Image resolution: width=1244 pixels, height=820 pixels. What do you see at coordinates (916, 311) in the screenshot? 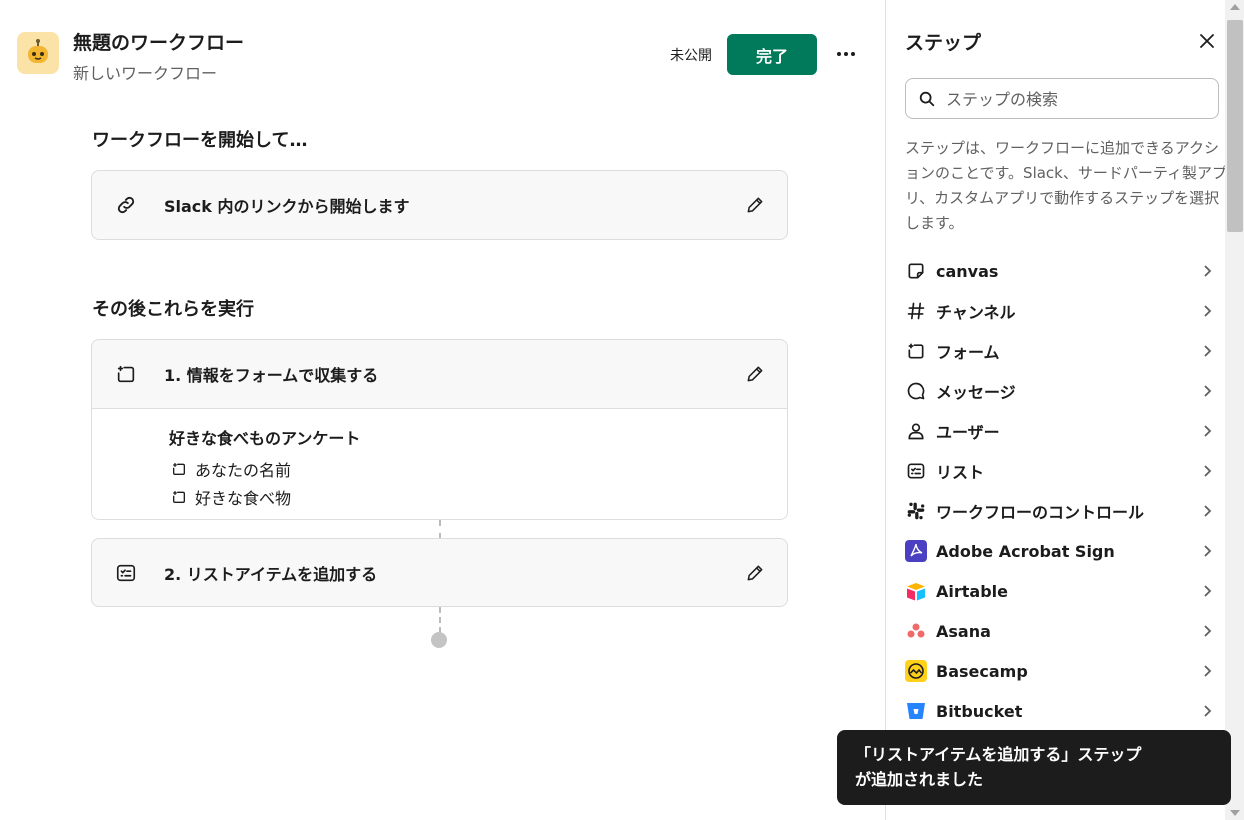
I see `hash-icon` at bounding box center [916, 311].